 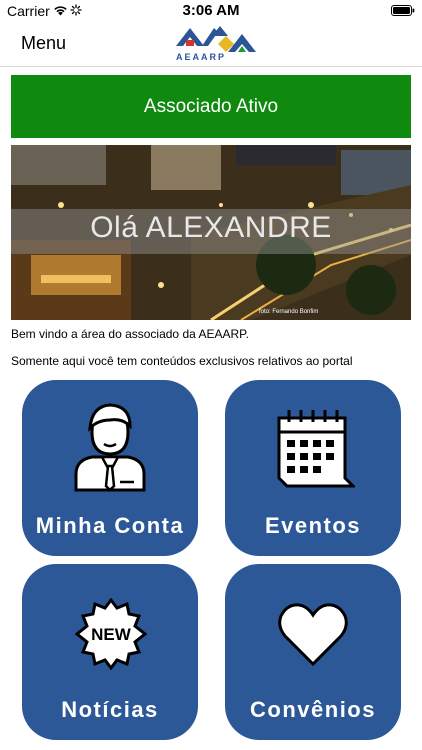 What do you see at coordinates (316, 449) in the screenshot?
I see `calendar-icon` at bounding box center [316, 449].